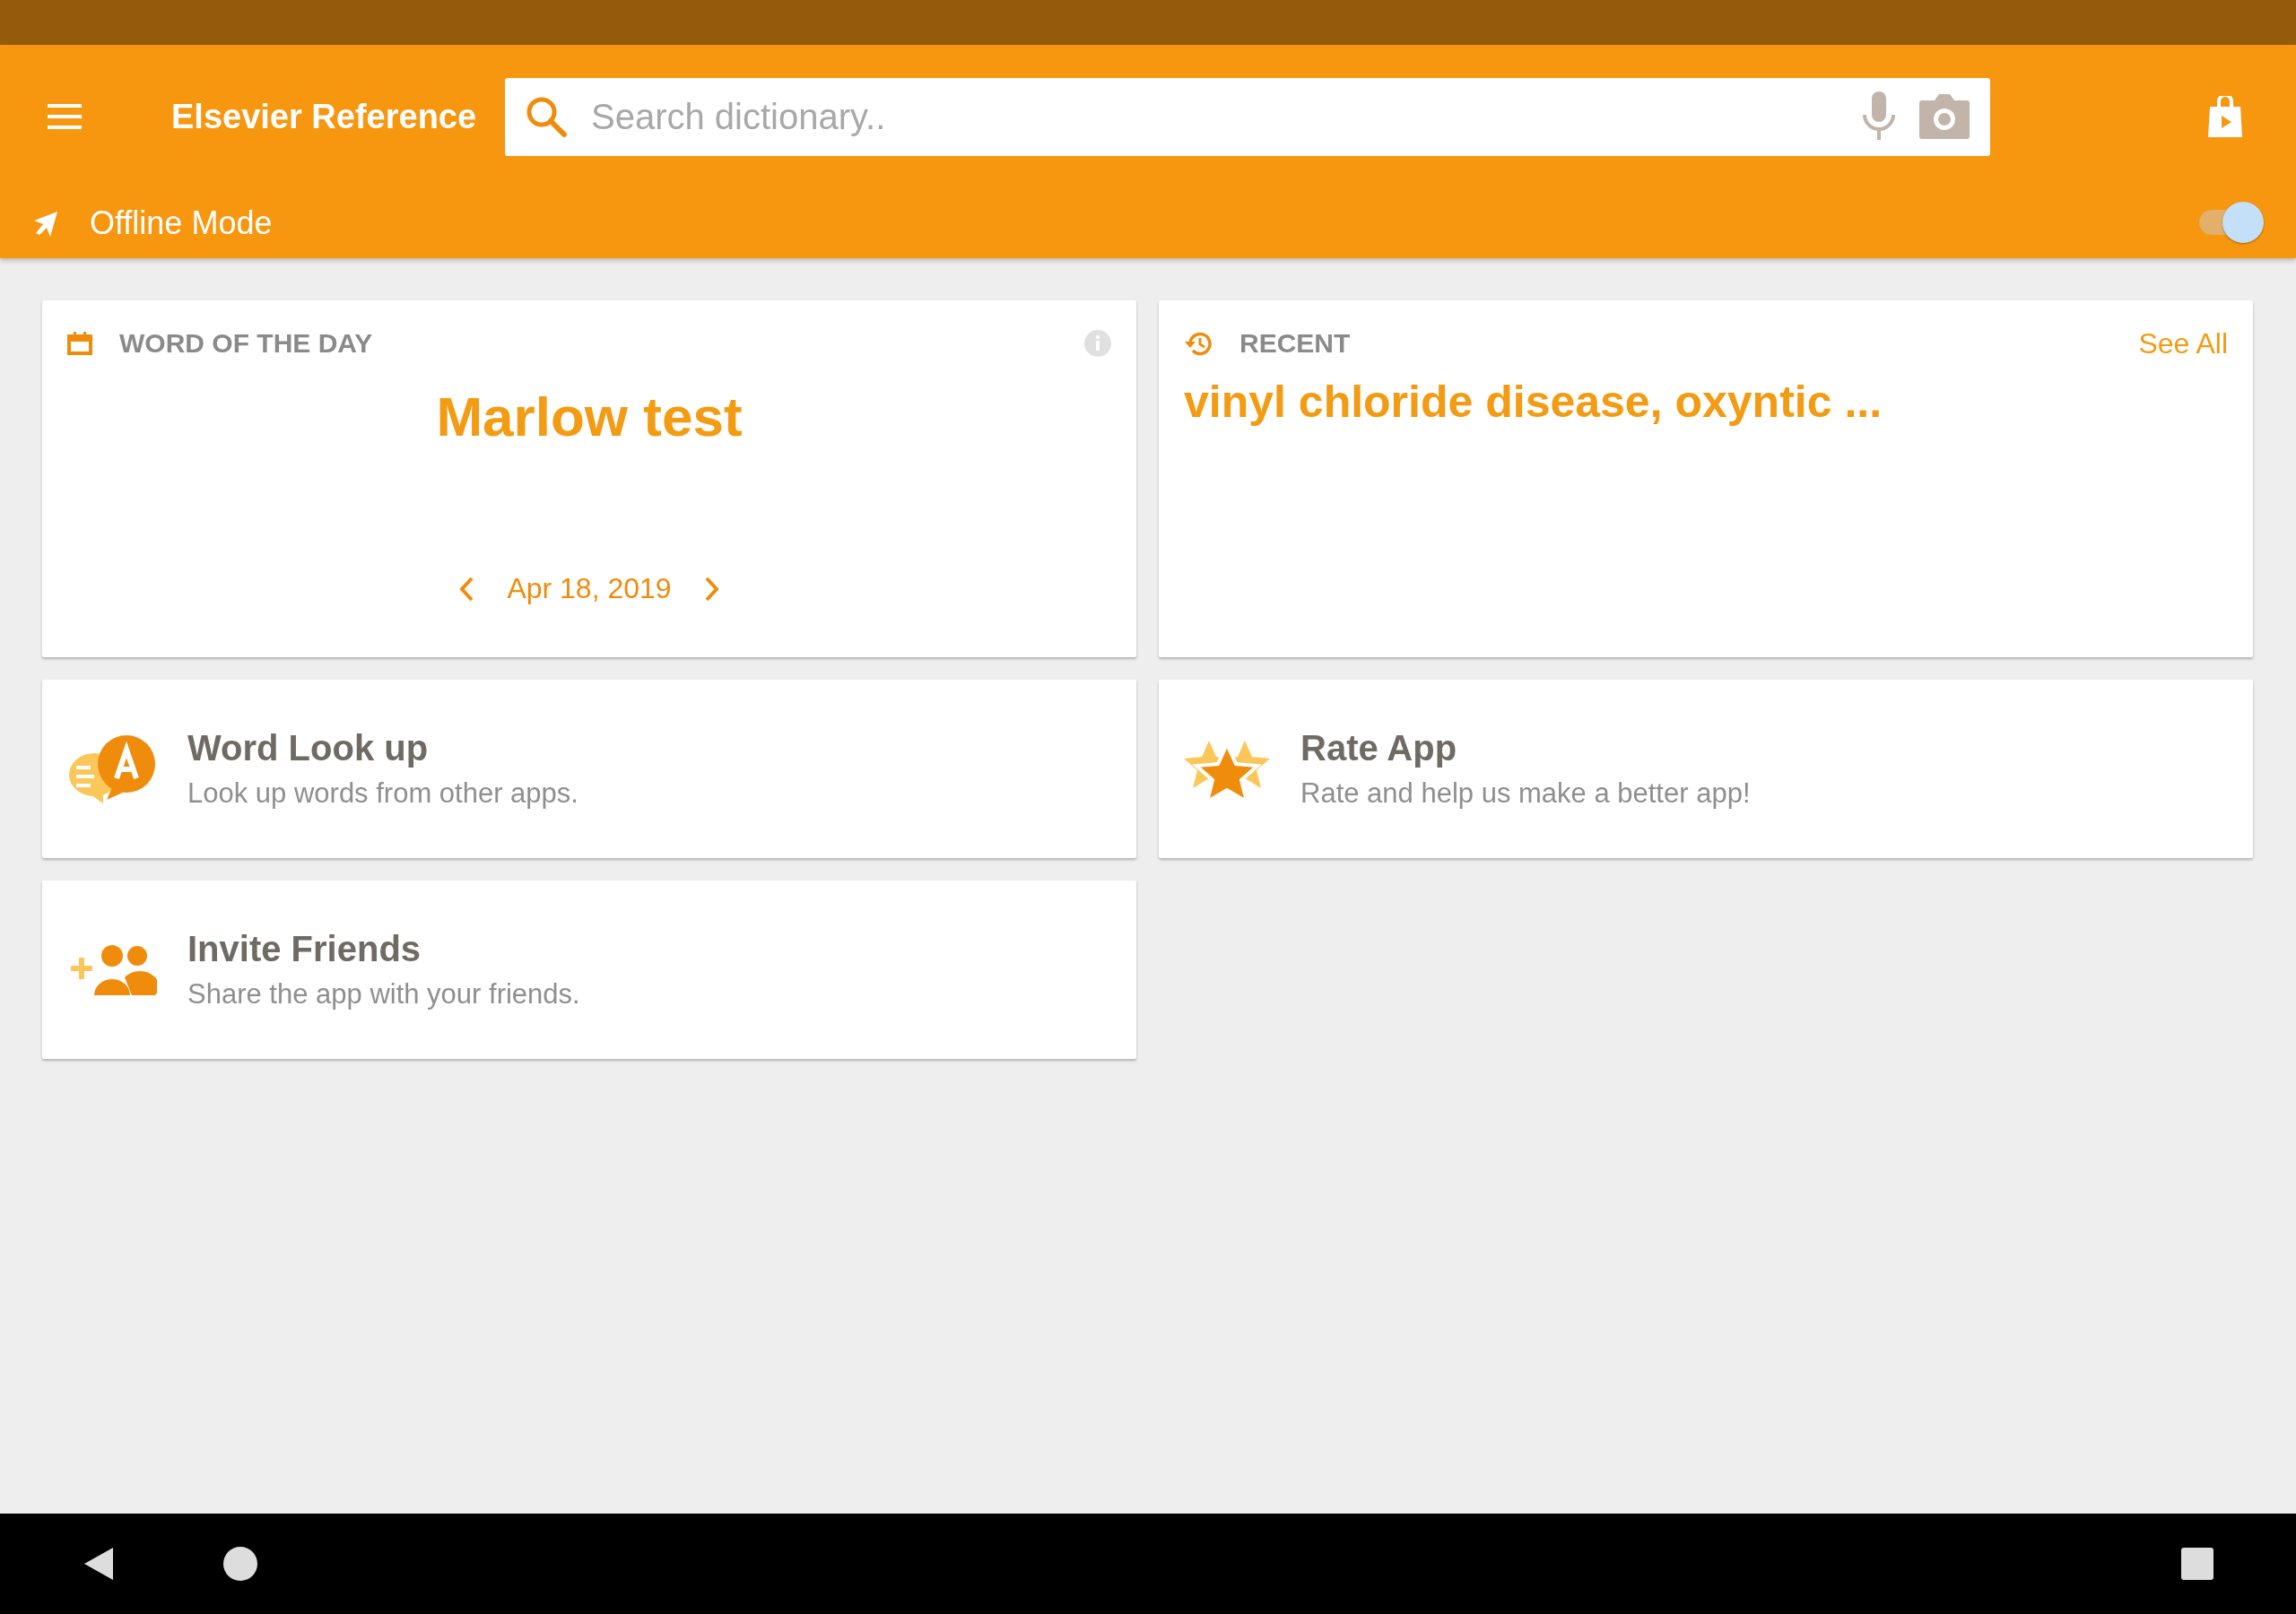 The image size is (2296, 1614). Describe the element at coordinates (711, 589) in the screenshot. I see `chevron-right-icon` at that location.